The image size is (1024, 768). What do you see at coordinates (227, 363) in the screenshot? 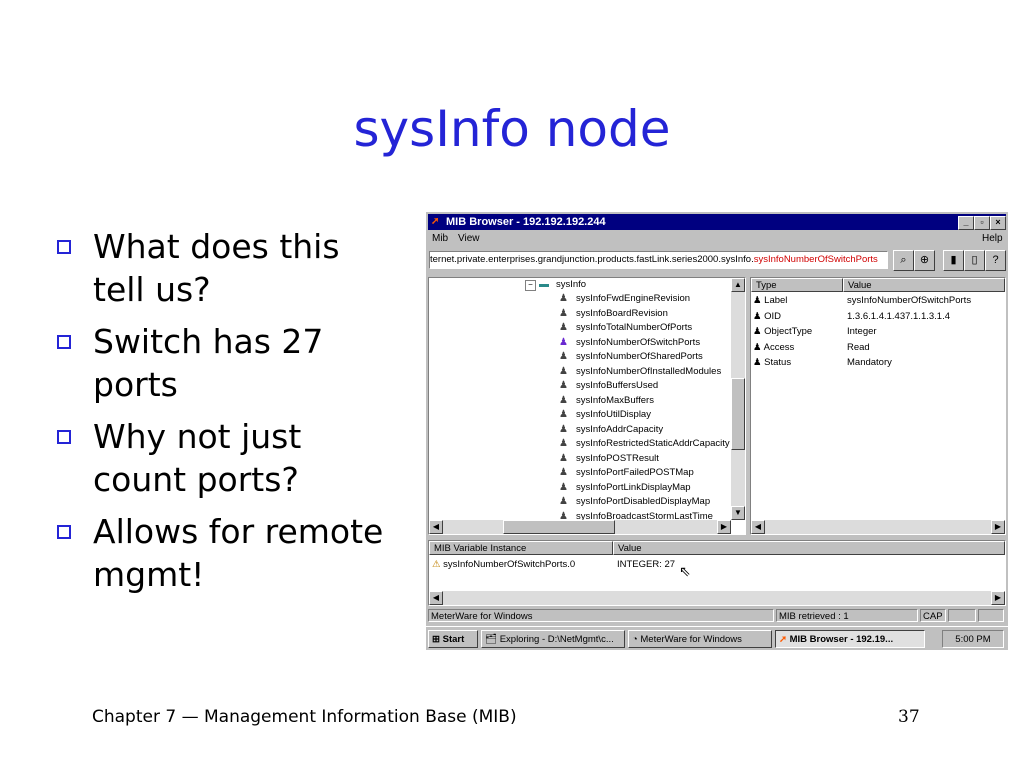
I see `bullet-item: Switch has 27 ports` at bounding box center [227, 363].